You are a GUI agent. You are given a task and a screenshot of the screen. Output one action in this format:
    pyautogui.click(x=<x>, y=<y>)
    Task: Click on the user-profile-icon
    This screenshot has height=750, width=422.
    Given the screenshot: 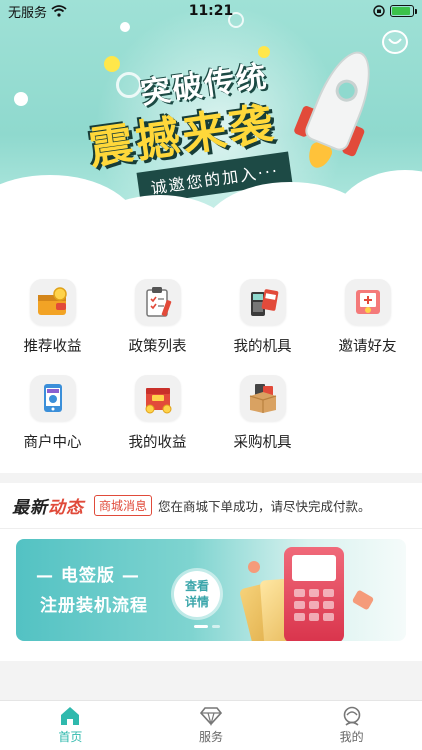 What is the action you would take?
    pyautogui.click(x=351, y=716)
    